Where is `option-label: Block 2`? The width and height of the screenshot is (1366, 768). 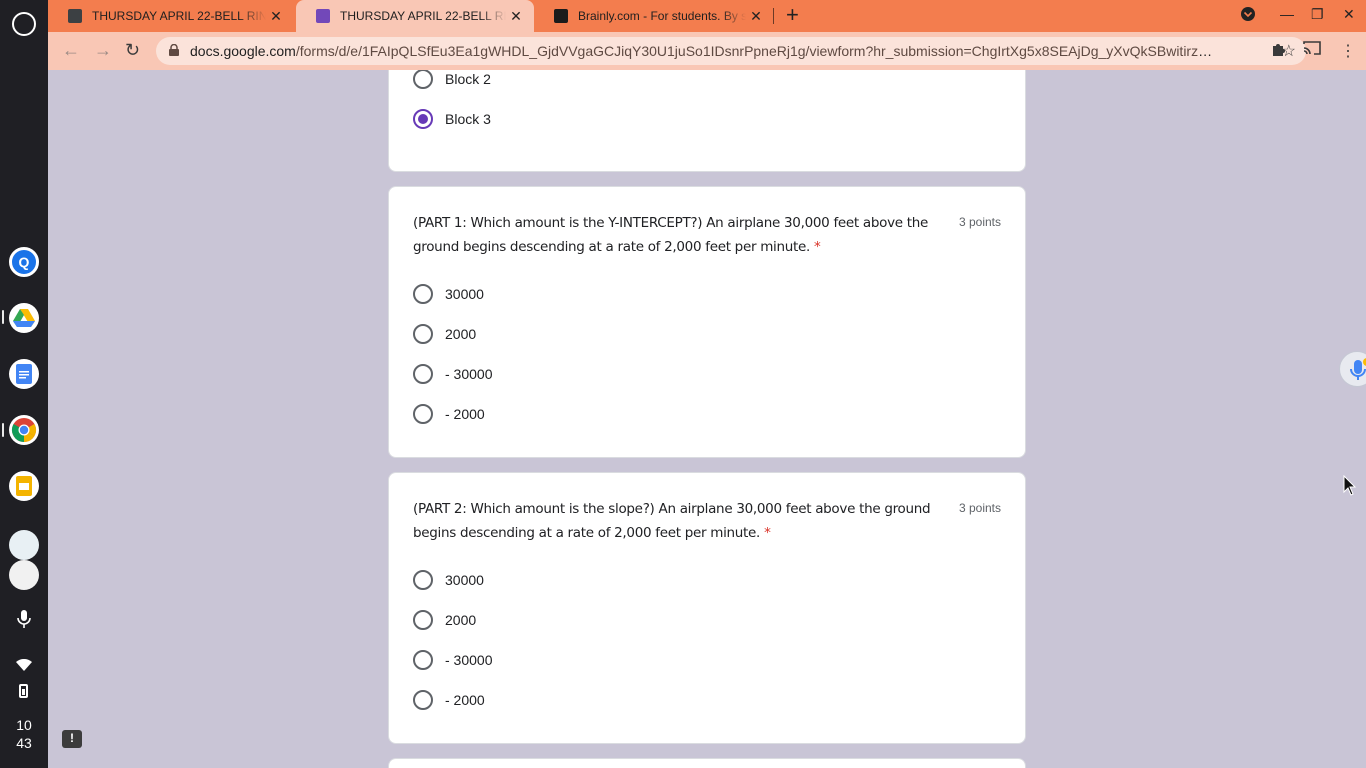 option-label: Block 2 is located at coordinates (468, 79).